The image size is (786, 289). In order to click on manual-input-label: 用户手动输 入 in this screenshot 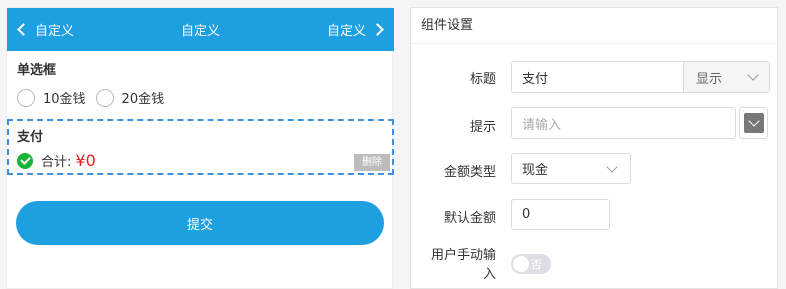, I will do `click(453, 265)`.